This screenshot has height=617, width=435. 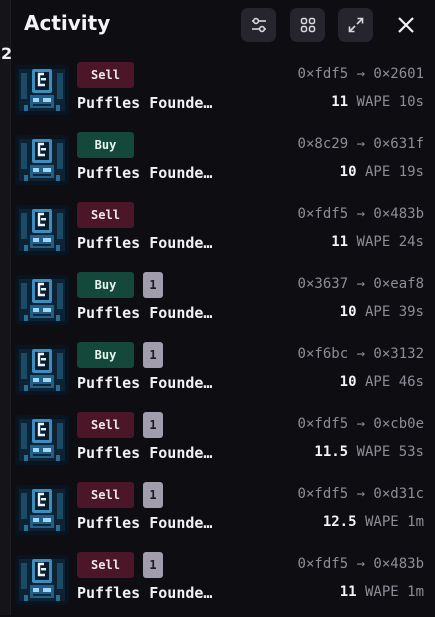 I want to click on price-line: 12.5 WAPE 1m, so click(x=373, y=522).